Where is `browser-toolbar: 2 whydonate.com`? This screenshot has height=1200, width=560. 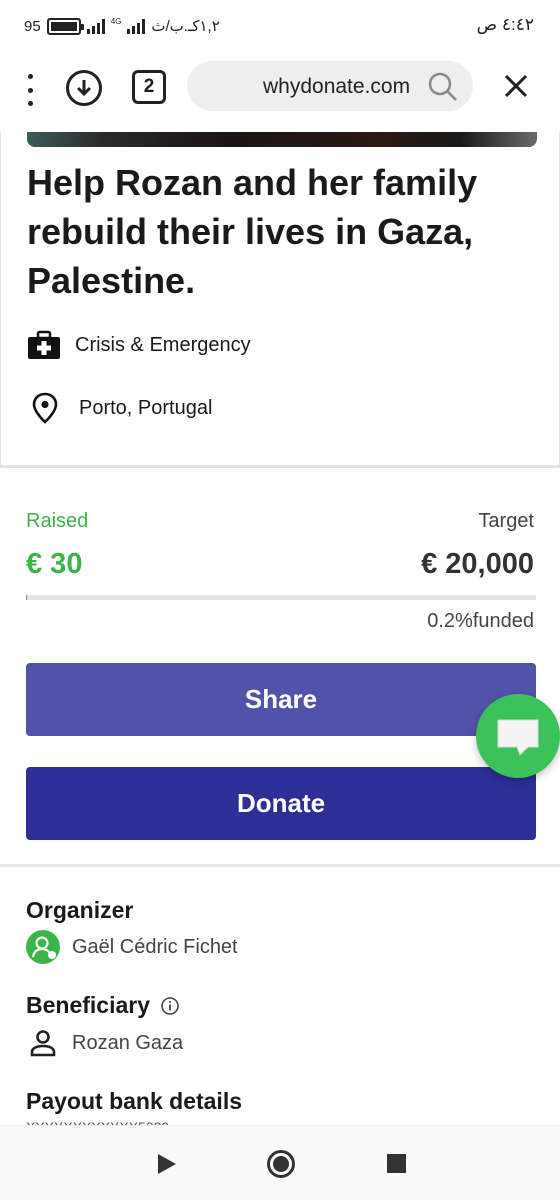 browser-toolbar: 2 whydonate.com is located at coordinates (280, 92).